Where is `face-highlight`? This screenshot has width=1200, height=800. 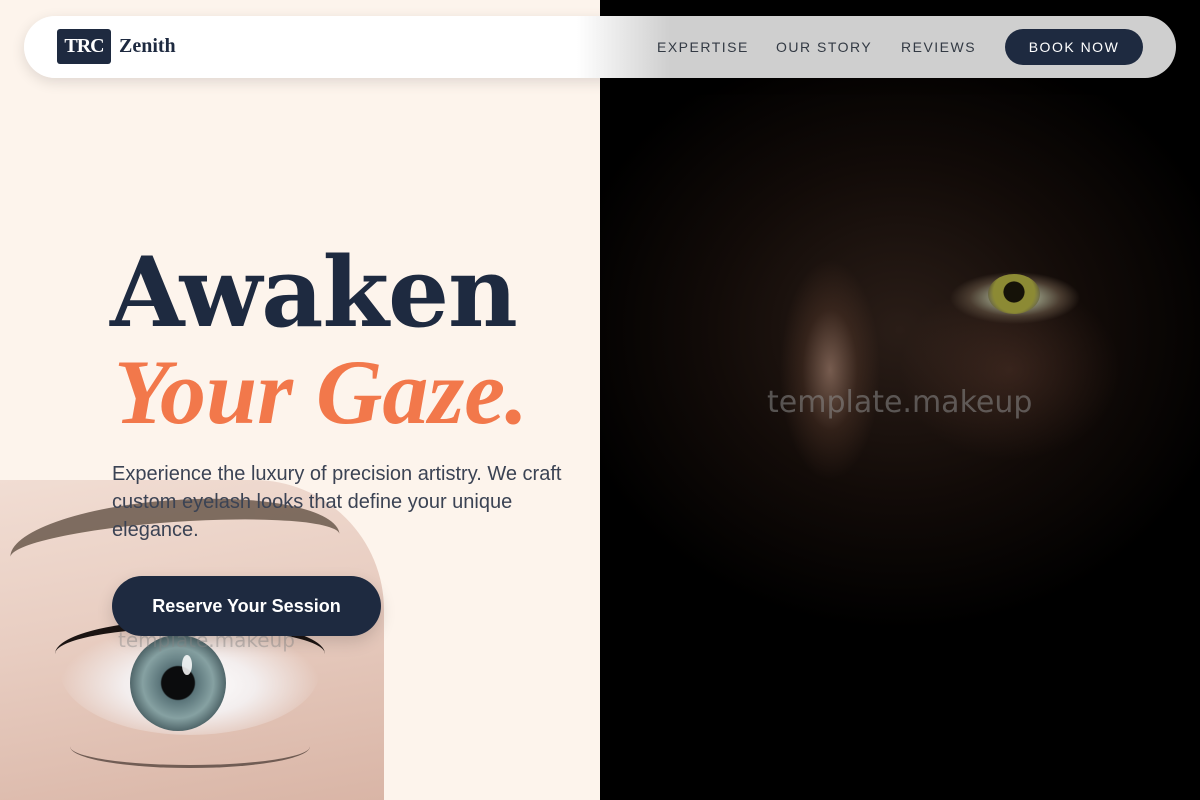
face-highlight is located at coordinates (830, 375).